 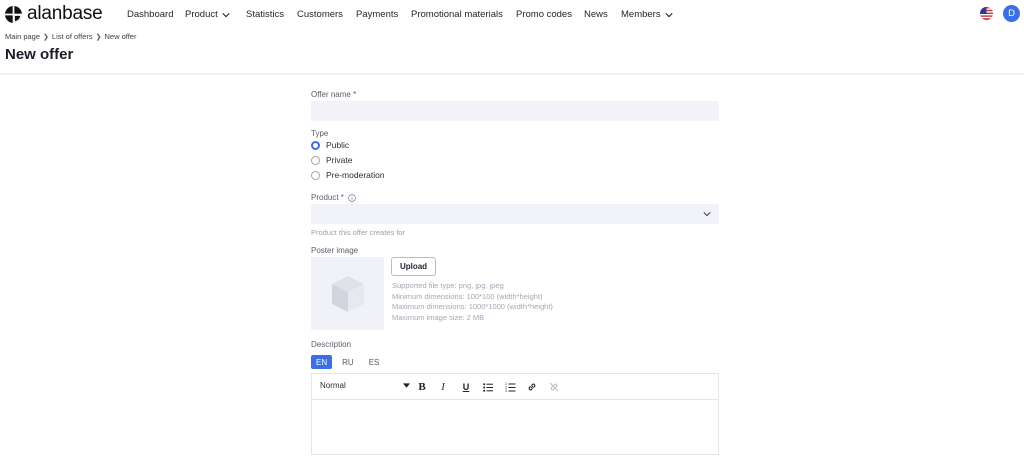 I want to click on nav-item-statistics: Statistics, so click(x=265, y=14).